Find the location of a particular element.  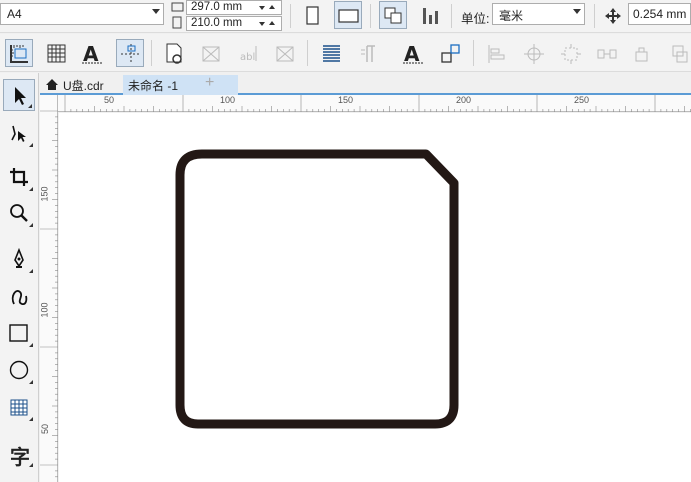

page-width-field: 297.0 mm is located at coordinates (234, 7).